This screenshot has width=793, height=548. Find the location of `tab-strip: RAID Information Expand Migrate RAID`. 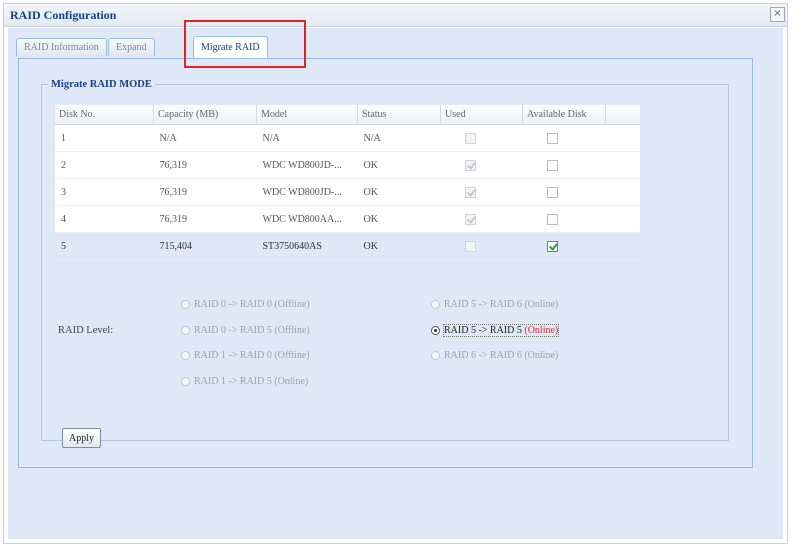

tab-strip: RAID Information Expand Migrate RAID is located at coordinates (395, 46).